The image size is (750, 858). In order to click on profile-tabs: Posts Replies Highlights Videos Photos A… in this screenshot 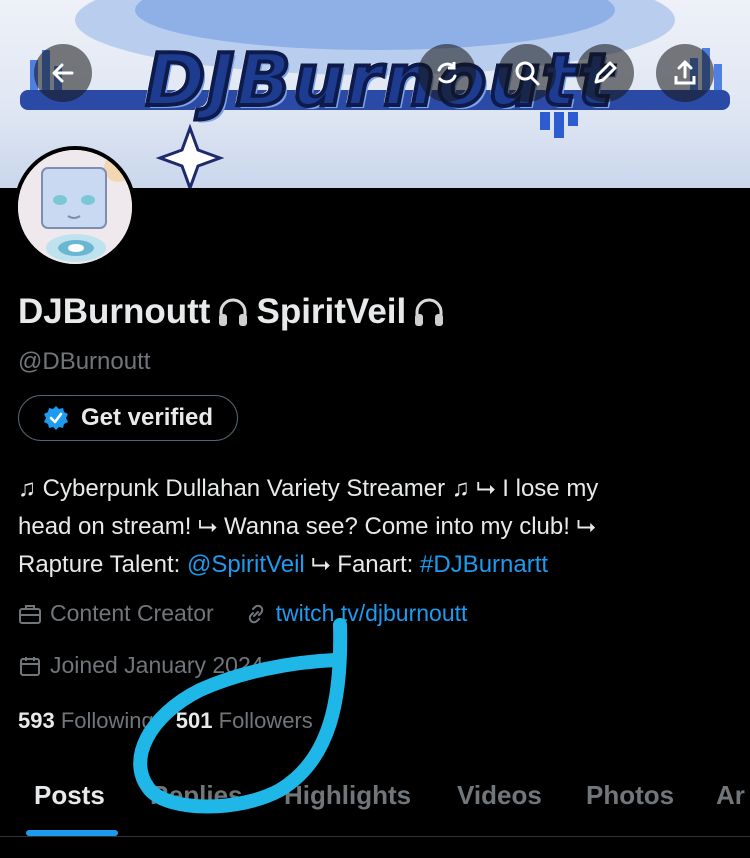, I will do `click(375, 803)`.